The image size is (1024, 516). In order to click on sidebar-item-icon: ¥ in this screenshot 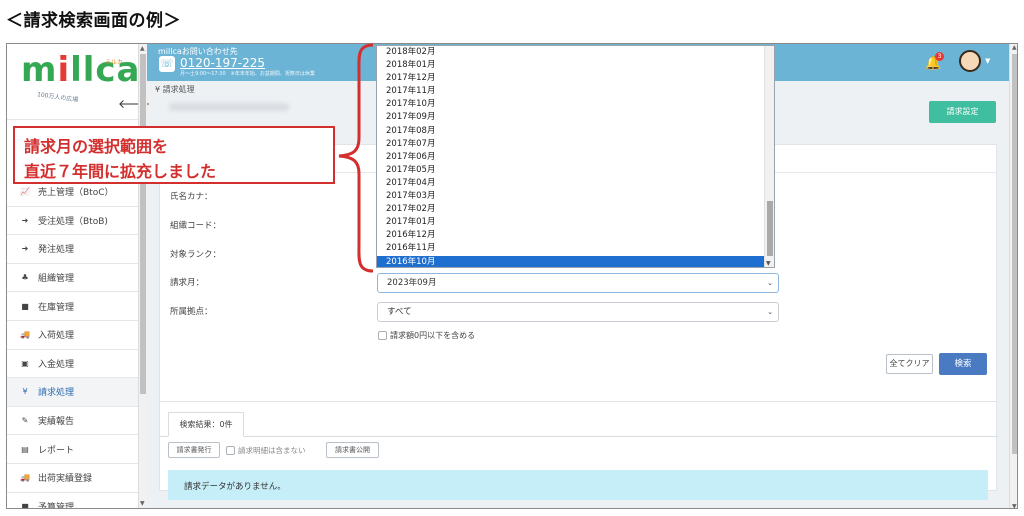, I will do `click(25, 392)`.